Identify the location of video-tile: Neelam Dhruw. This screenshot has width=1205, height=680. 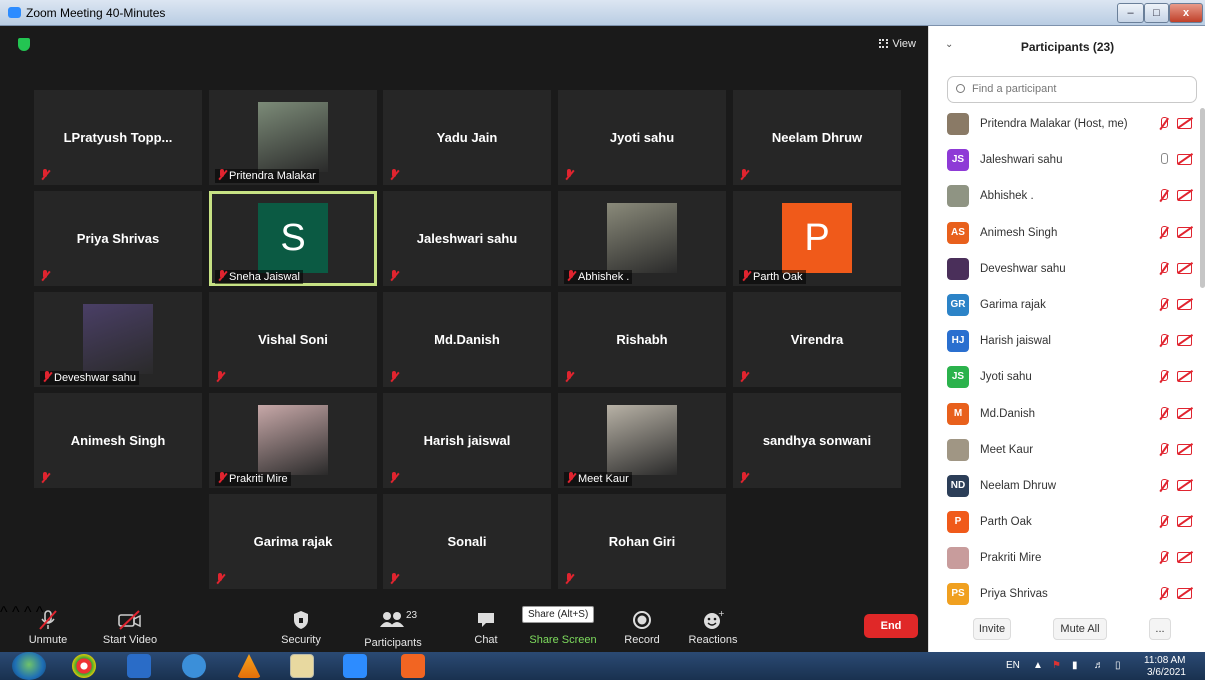
(817, 137).